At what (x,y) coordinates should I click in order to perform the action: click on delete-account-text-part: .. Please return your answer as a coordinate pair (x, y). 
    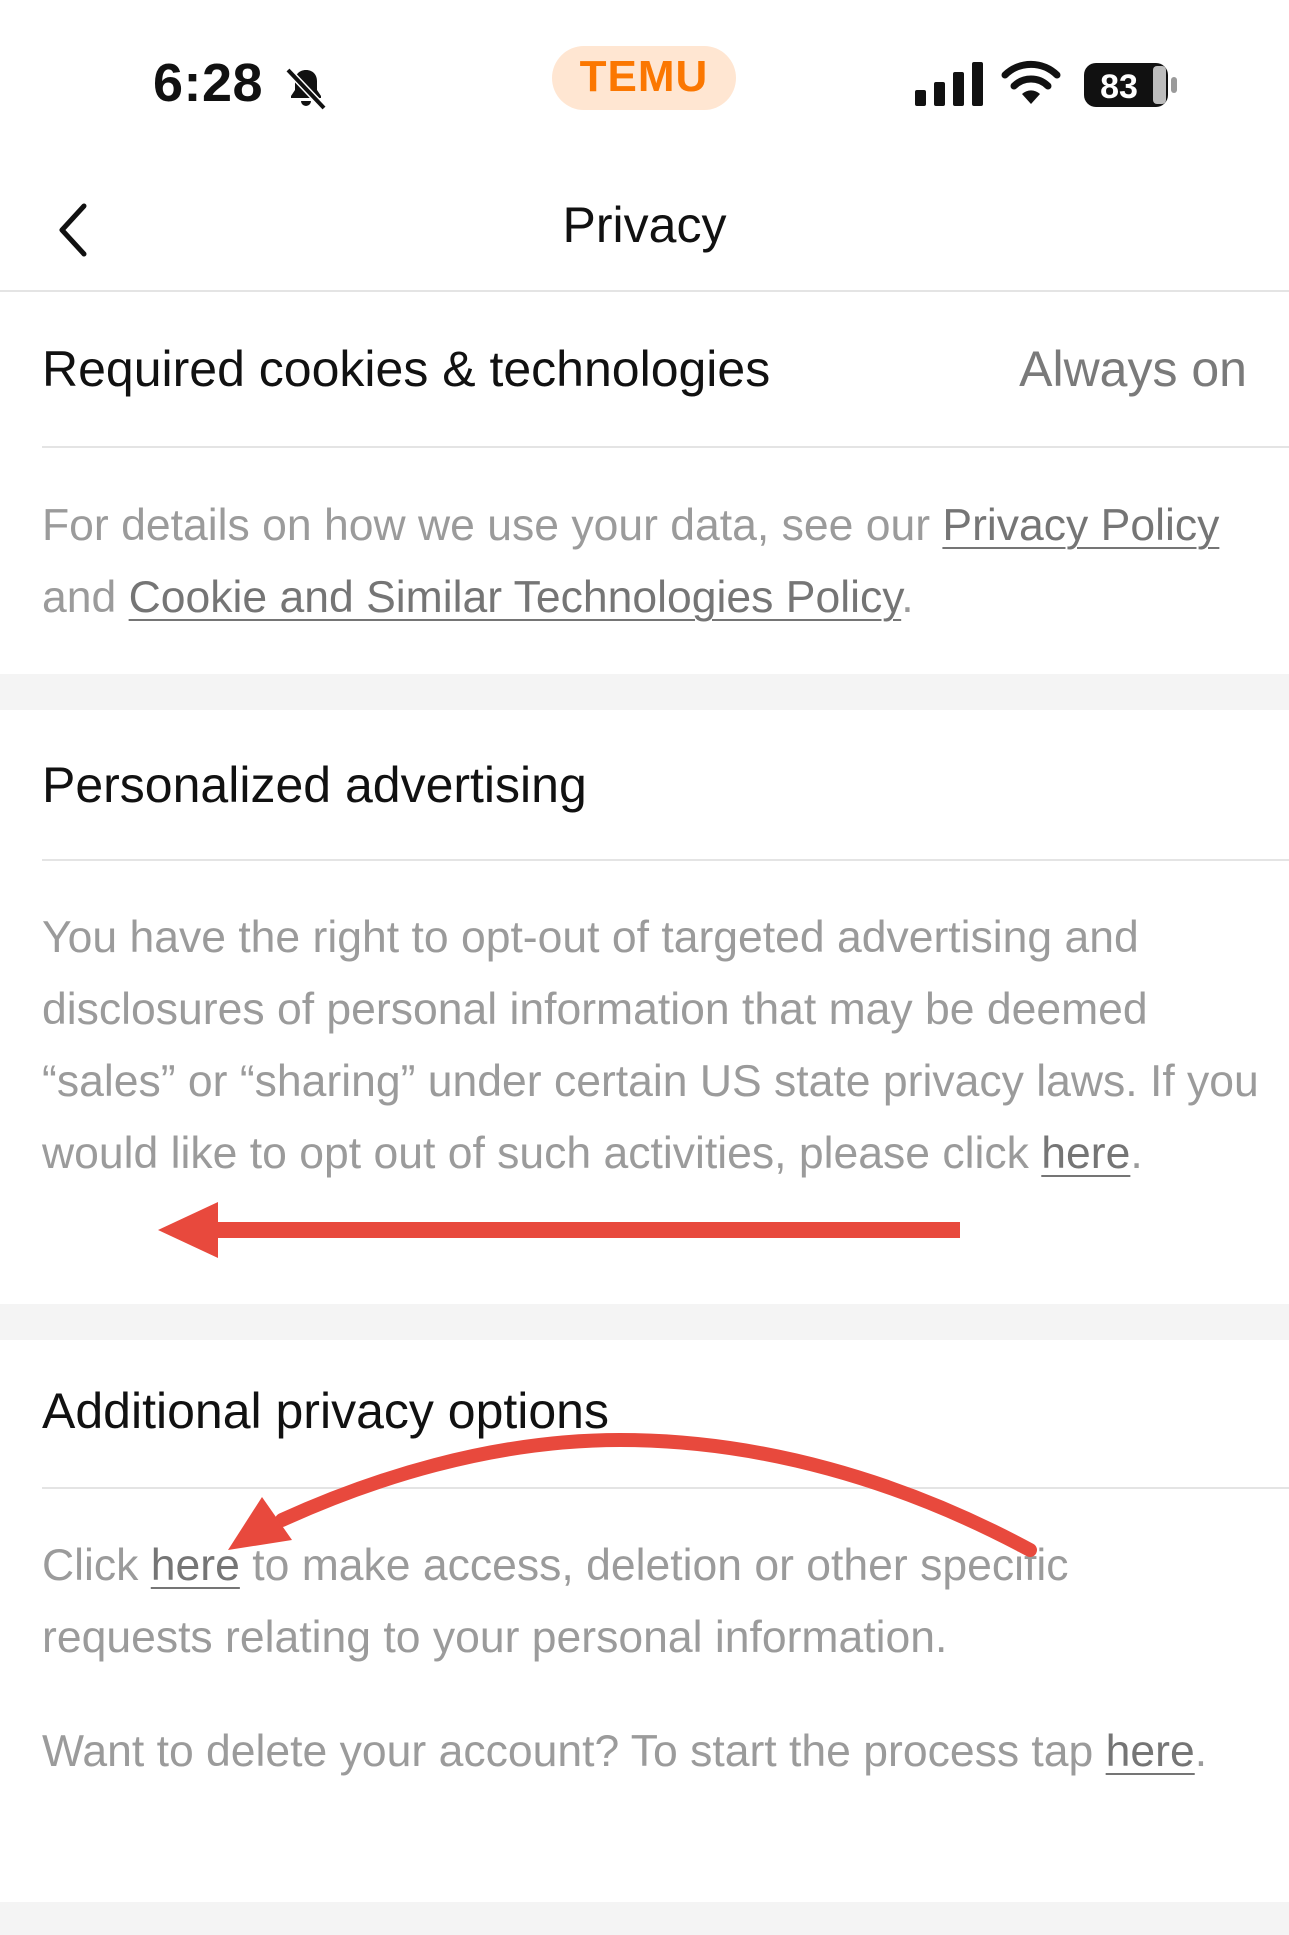
    Looking at the image, I should click on (1201, 1751).